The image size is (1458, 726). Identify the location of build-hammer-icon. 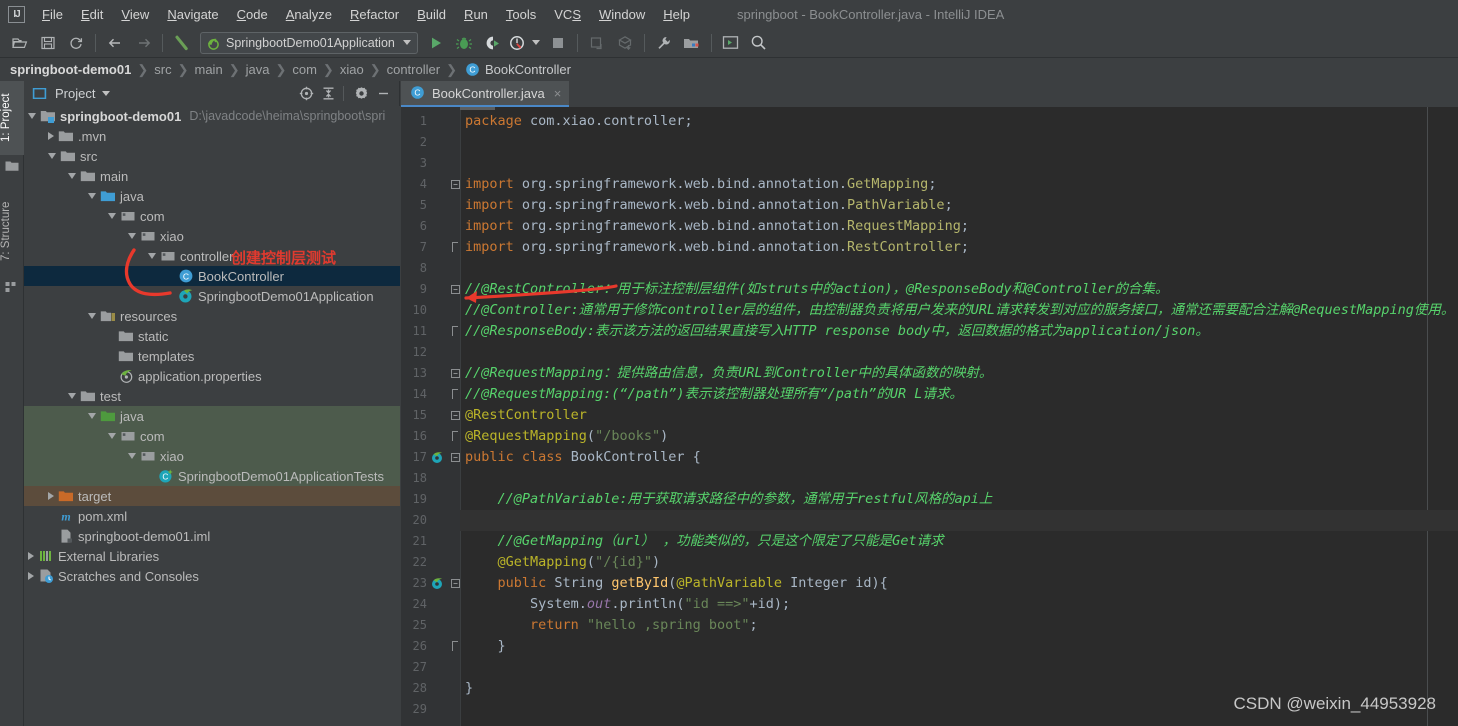
(182, 43).